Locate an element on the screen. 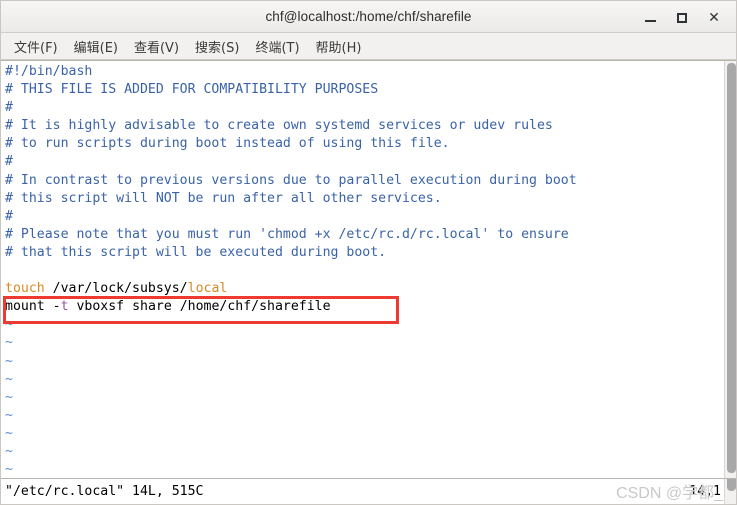 This screenshot has width=737, height=505. editor-line-segment: /var/lock/subsys/ is located at coordinates (116, 289).